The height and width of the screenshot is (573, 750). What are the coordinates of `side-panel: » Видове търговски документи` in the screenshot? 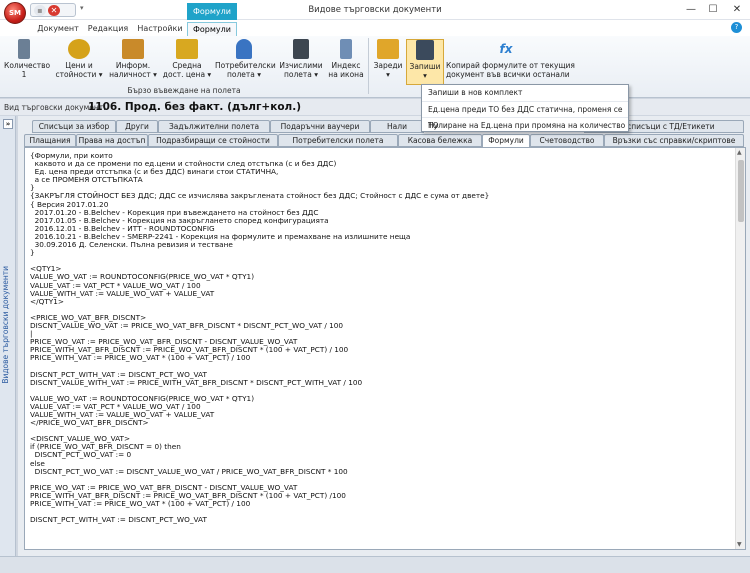 It's located at (8, 344).